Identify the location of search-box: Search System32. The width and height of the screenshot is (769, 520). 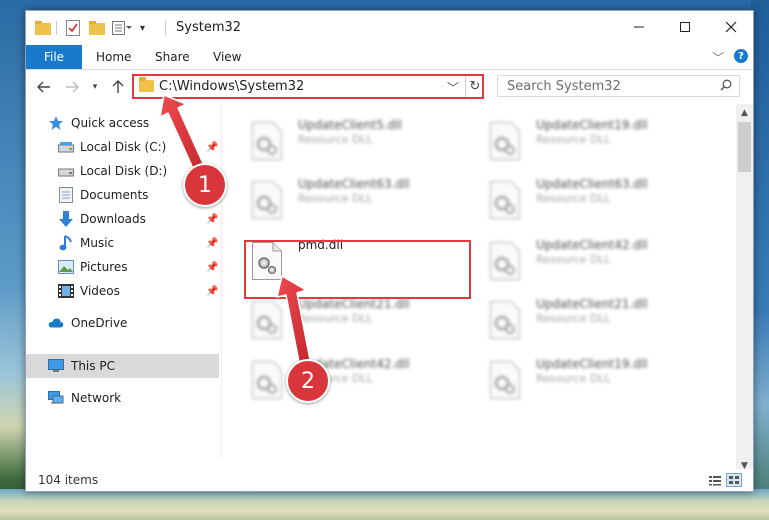
(618, 86).